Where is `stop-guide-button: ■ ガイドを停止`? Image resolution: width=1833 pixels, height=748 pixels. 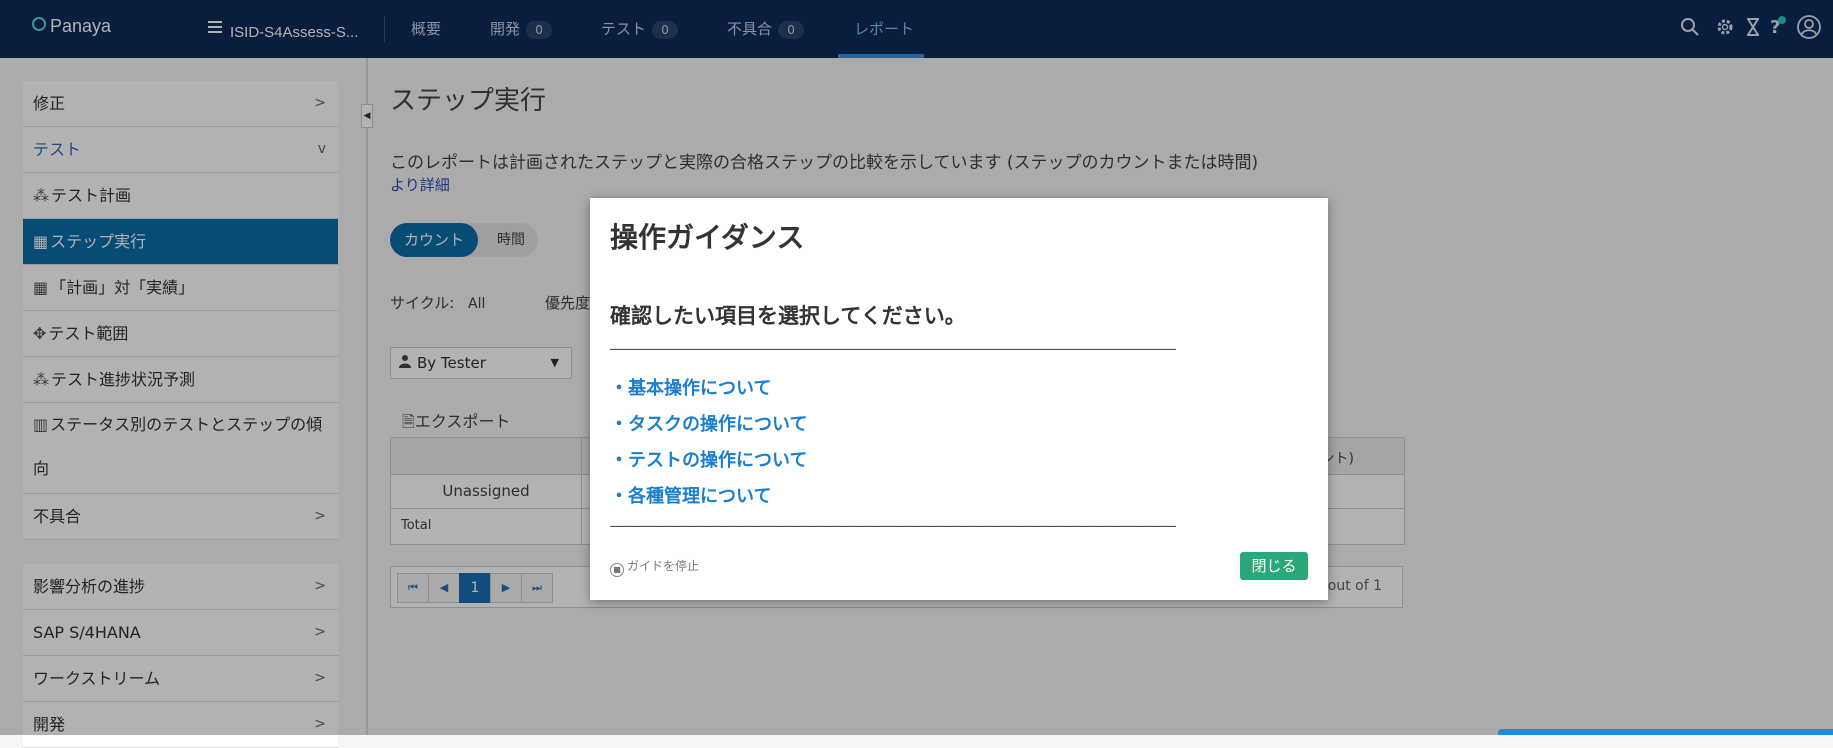 stop-guide-button: ■ ガイドを停止 is located at coordinates (654, 567).